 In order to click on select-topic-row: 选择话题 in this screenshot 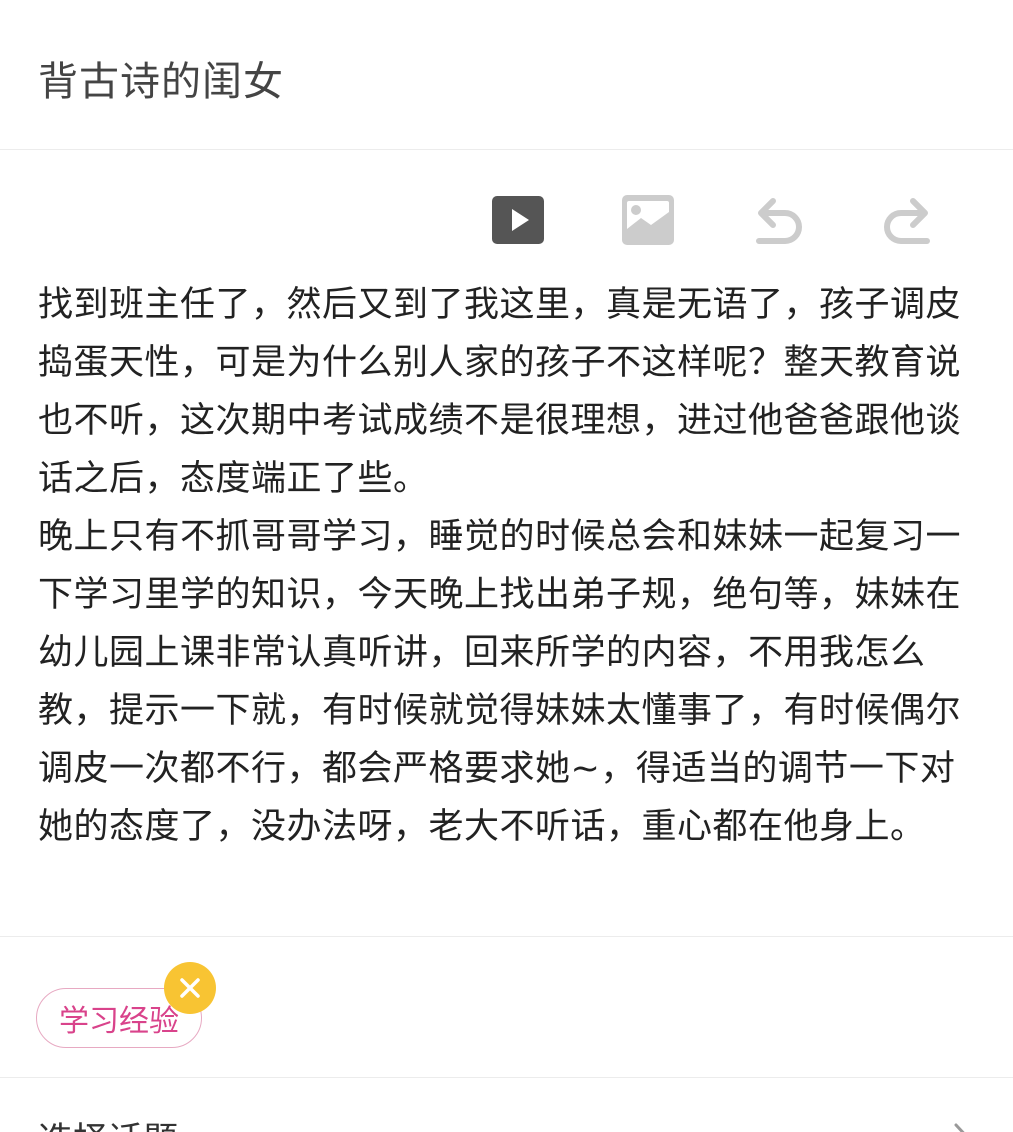, I will do `click(506, 1105)`.